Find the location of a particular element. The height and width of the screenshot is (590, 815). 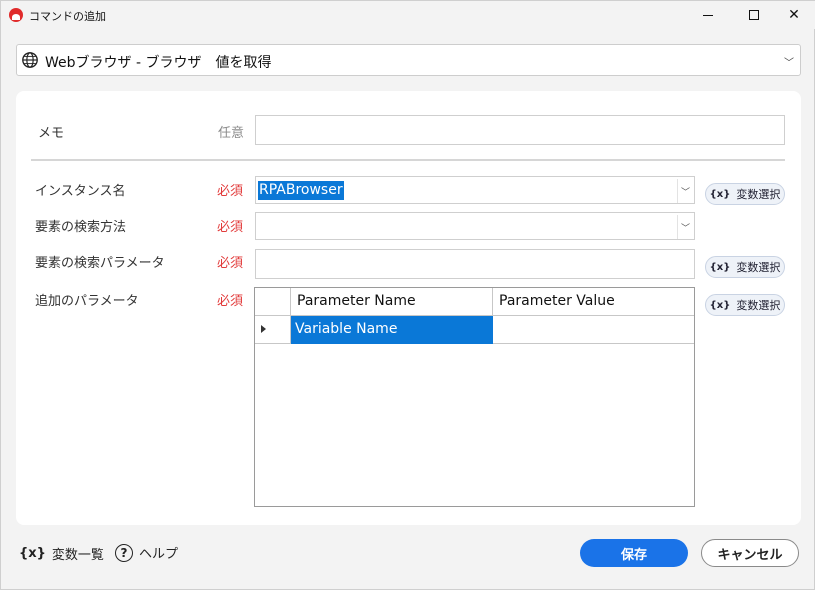

app-logo-icon is located at coordinates (16, 15).